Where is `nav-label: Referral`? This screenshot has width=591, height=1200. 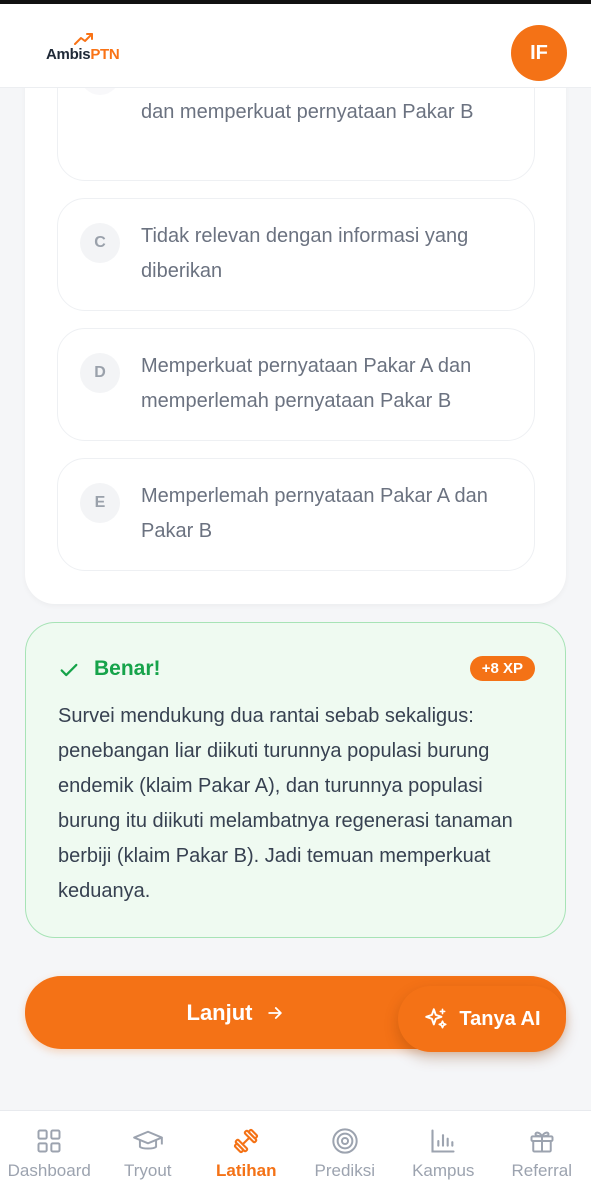 nav-label: Referral is located at coordinates (541, 1170).